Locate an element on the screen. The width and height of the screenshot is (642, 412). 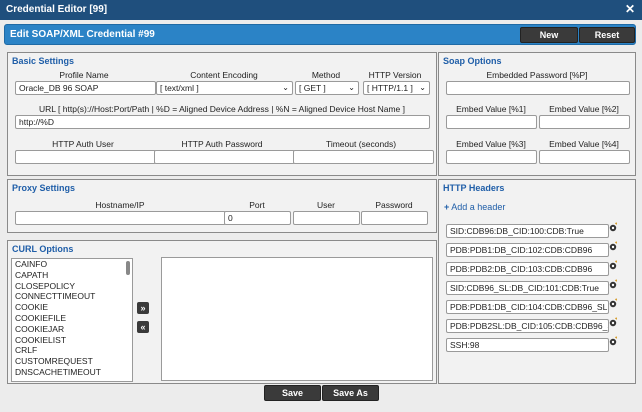
basic-settings-title: Basic Settings is located at coordinates (43, 61).